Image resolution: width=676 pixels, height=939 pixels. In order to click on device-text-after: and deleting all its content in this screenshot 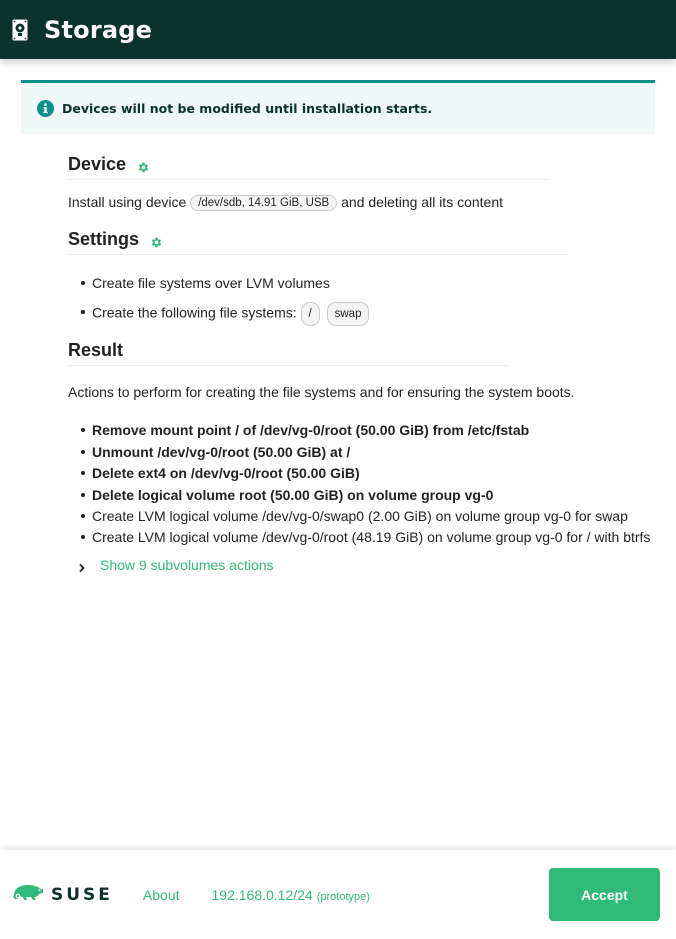, I will do `click(422, 202)`.